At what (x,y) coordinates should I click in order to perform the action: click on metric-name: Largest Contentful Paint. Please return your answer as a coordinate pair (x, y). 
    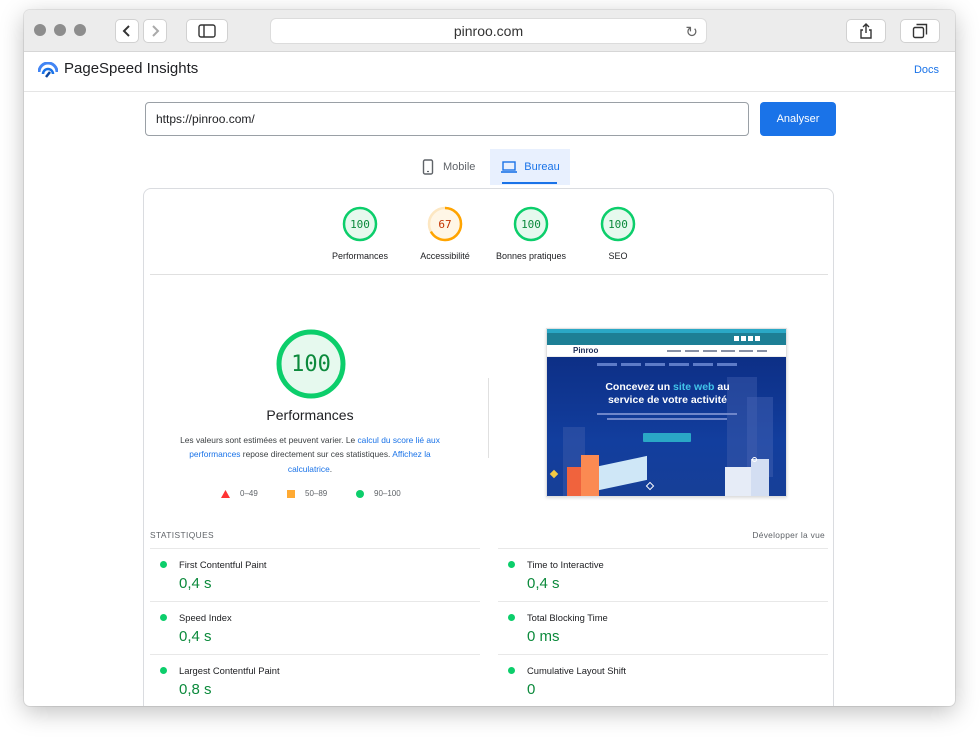
    Looking at the image, I should click on (229, 670).